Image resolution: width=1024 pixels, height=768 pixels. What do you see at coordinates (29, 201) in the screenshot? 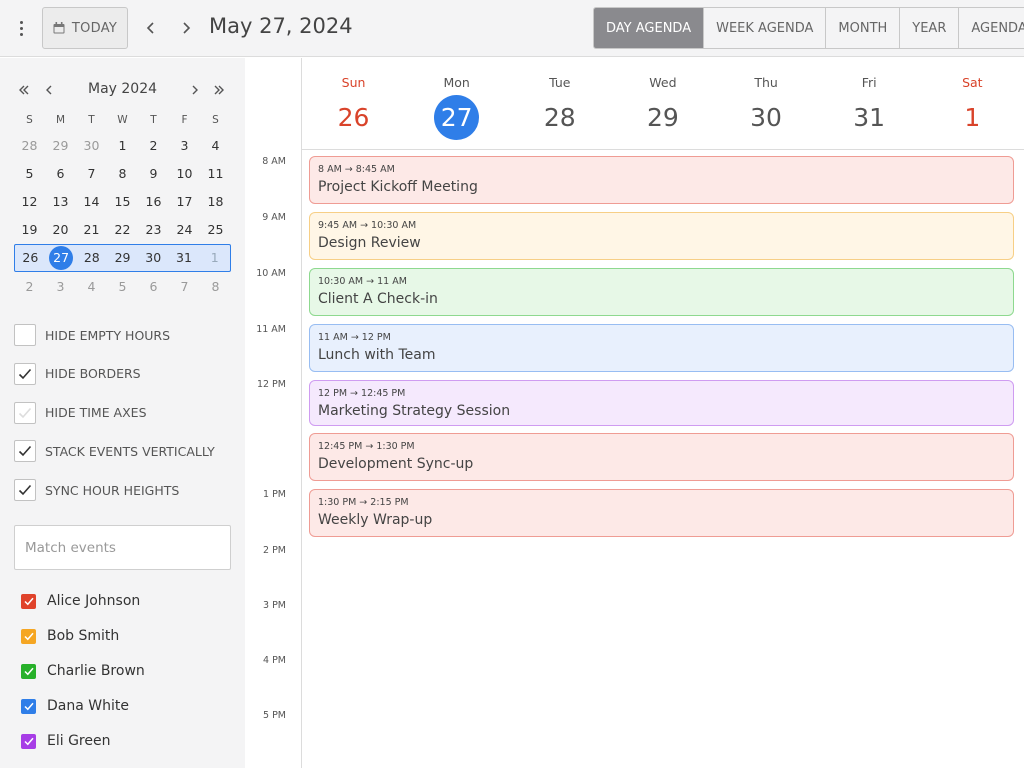
I see `mini-day: 12` at bounding box center [29, 201].